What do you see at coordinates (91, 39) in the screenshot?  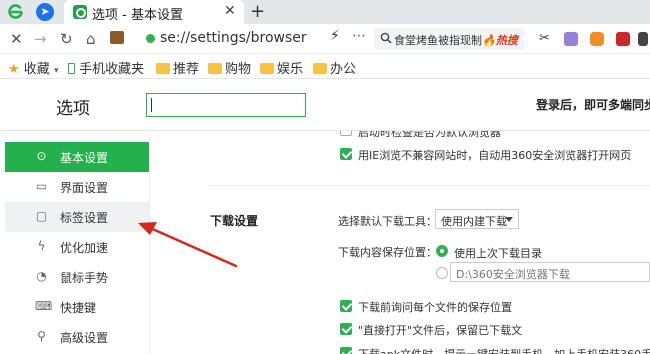 I see `home-icon: ⌂` at bounding box center [91, 39].